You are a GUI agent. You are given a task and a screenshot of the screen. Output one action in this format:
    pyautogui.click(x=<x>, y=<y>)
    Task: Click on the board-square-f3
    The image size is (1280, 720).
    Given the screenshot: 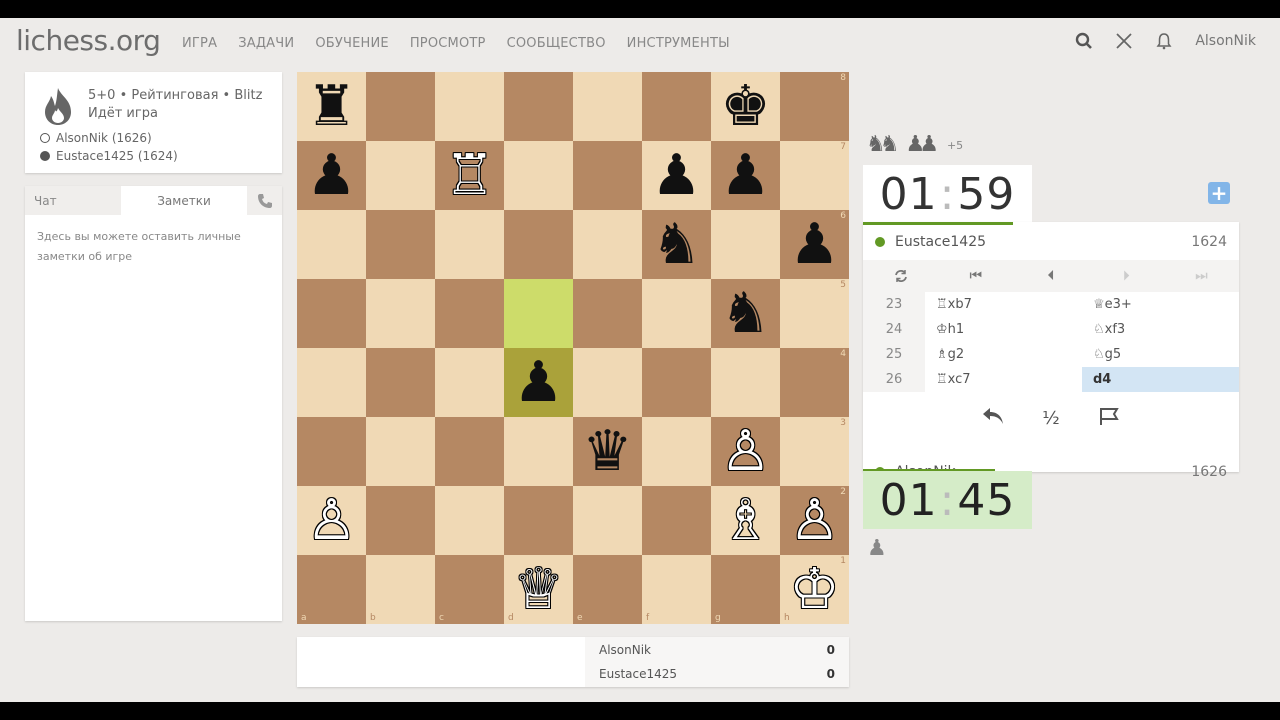 What is the action you would take?
    pyautogui.click(x=676, y=451)
    